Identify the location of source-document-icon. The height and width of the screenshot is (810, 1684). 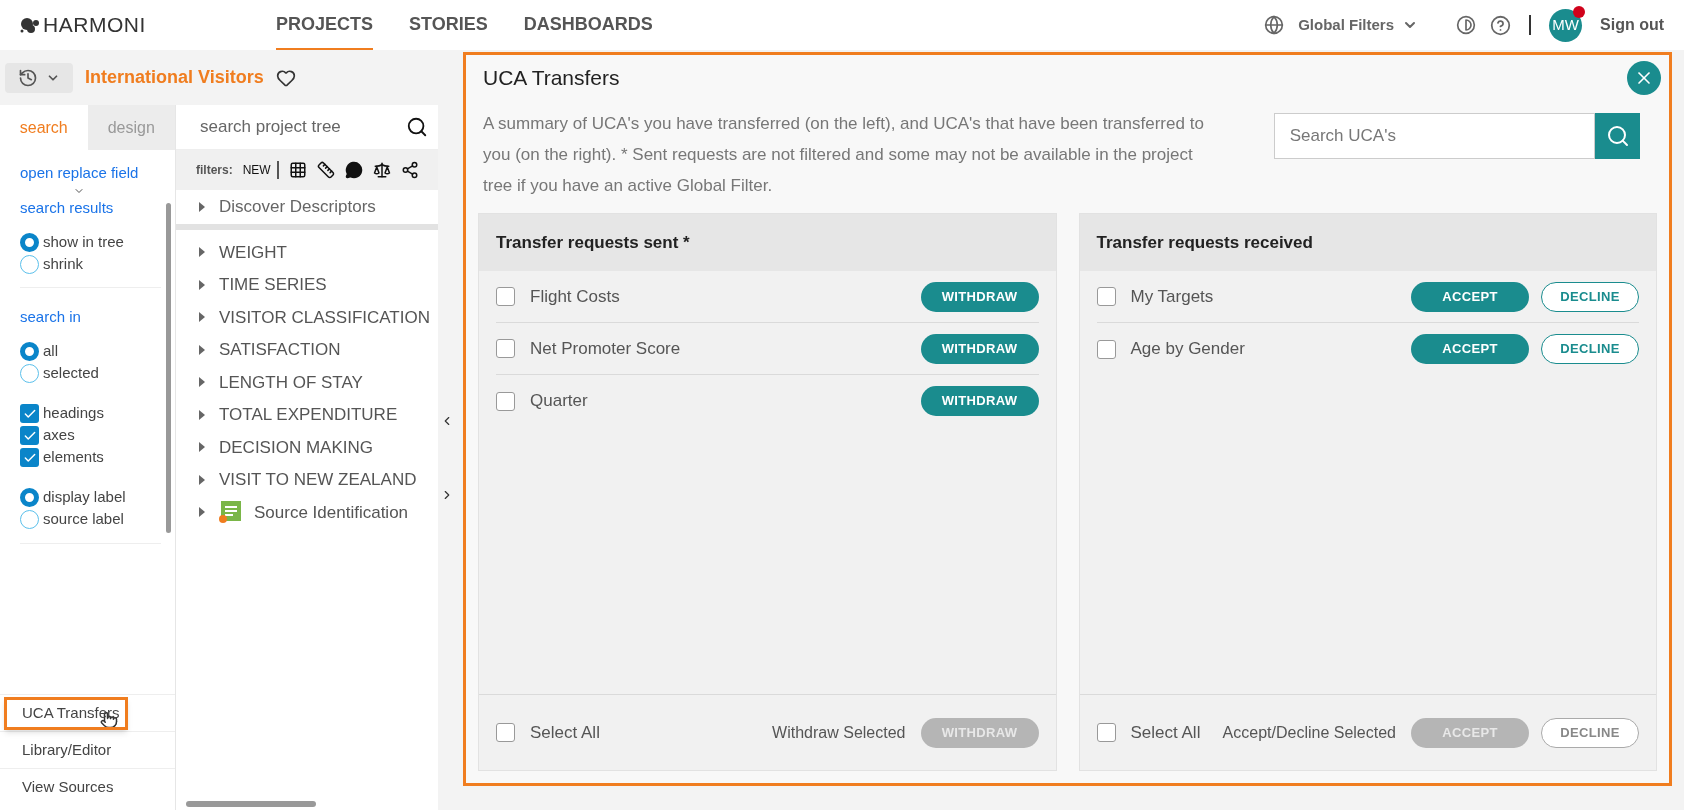
(230, 512).